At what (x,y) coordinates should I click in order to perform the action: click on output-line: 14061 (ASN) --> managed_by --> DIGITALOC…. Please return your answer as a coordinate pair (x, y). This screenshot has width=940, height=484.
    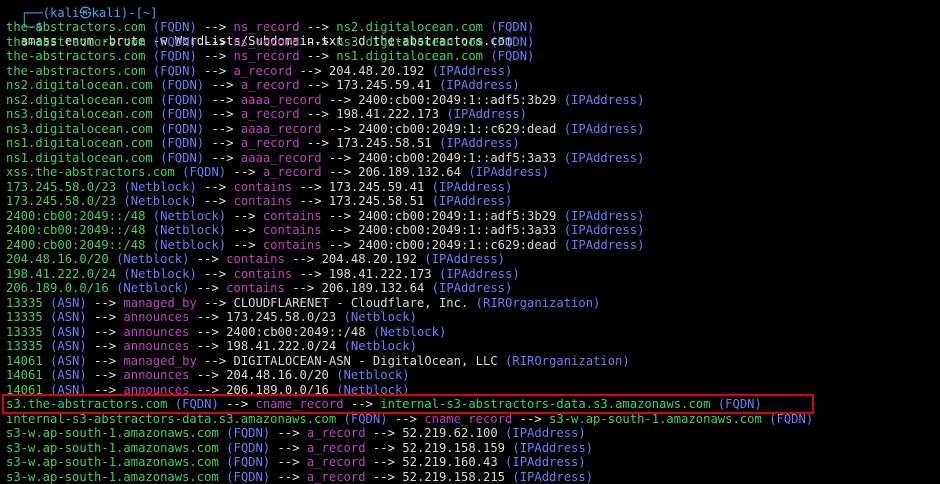
    Looking at the image, I should click on (318, 361).